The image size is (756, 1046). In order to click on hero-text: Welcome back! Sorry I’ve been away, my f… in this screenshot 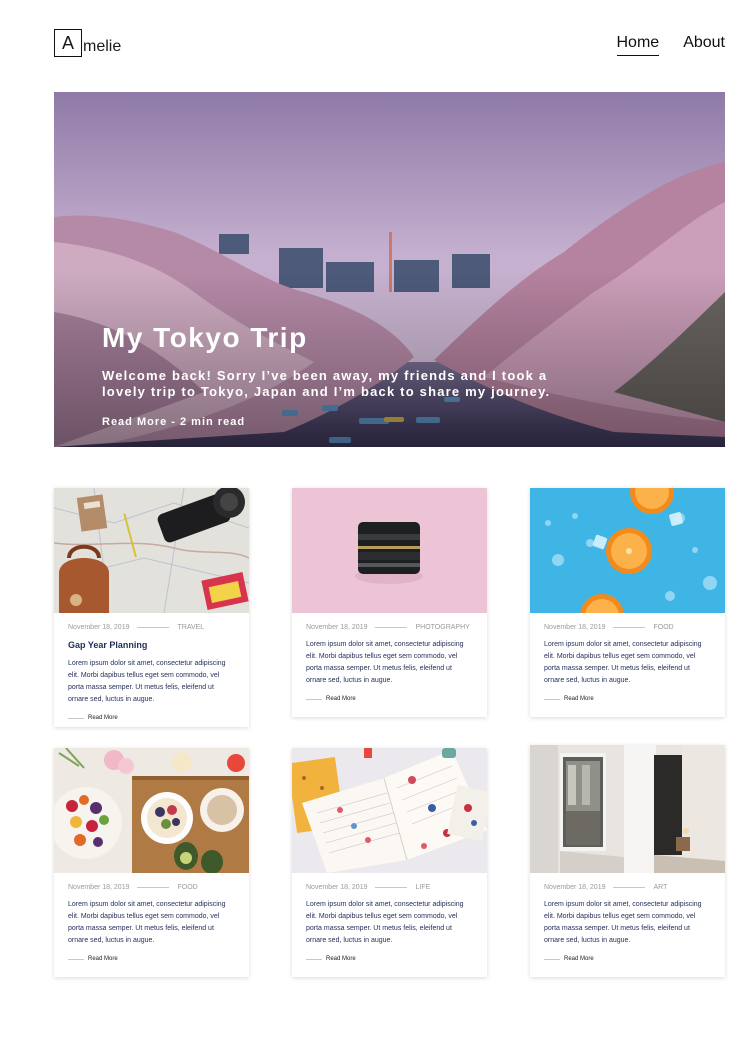, I will do `click(326, 383)`.